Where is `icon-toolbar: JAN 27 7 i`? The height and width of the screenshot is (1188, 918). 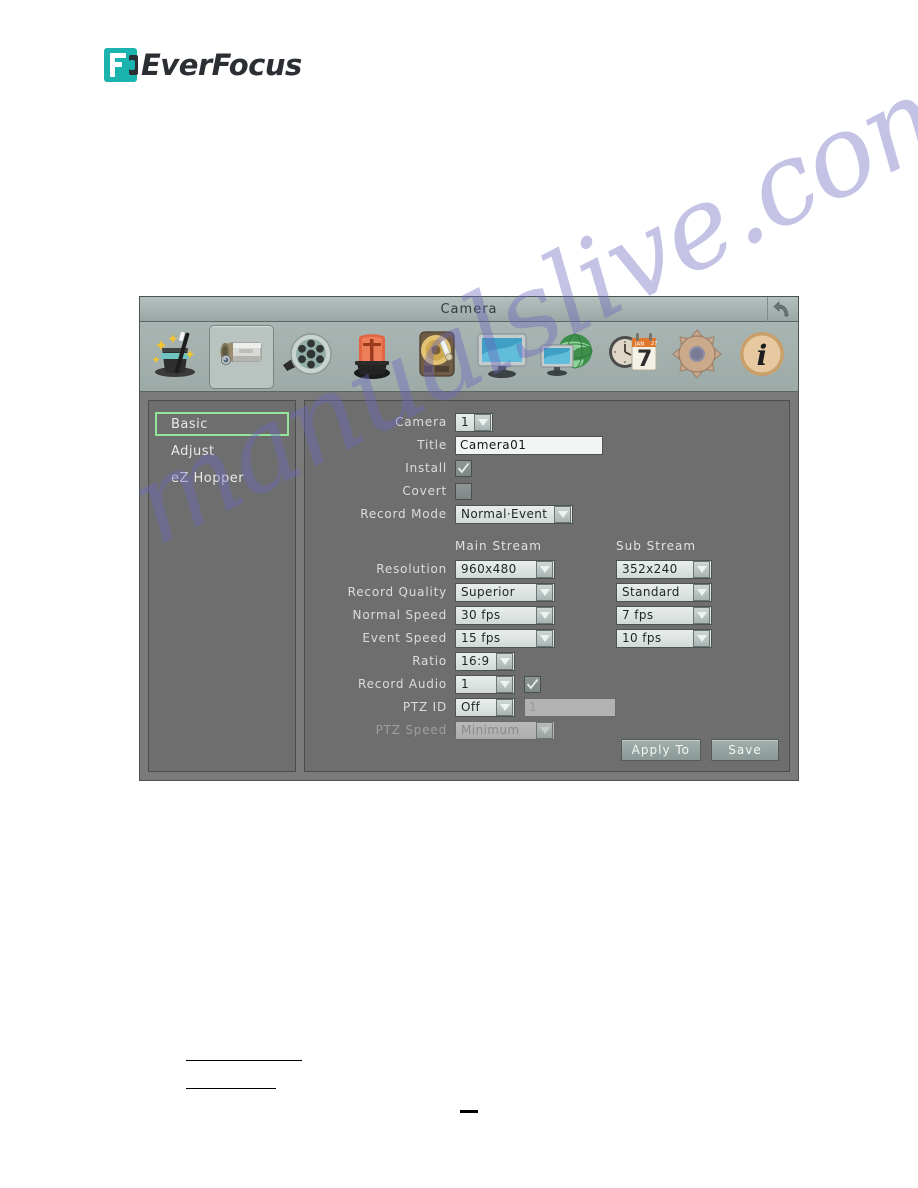 icon-toolbar: JAN 27 7 i is located at coordinates (469, 357).